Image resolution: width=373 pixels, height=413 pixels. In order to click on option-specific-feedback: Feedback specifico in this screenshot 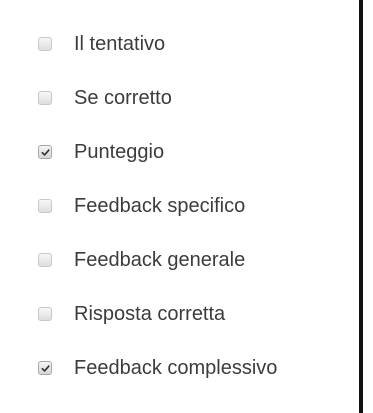, I will do `click(175, 207)`.